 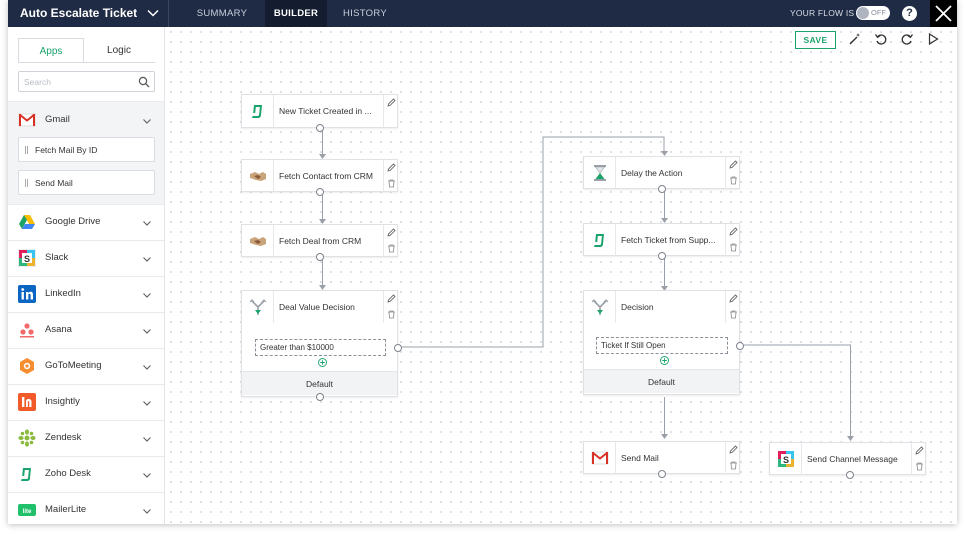 I want to click on sidebar-item-gmail: Gmail Fetch Mail By ID Send Mail, so click(x=86, y=157).